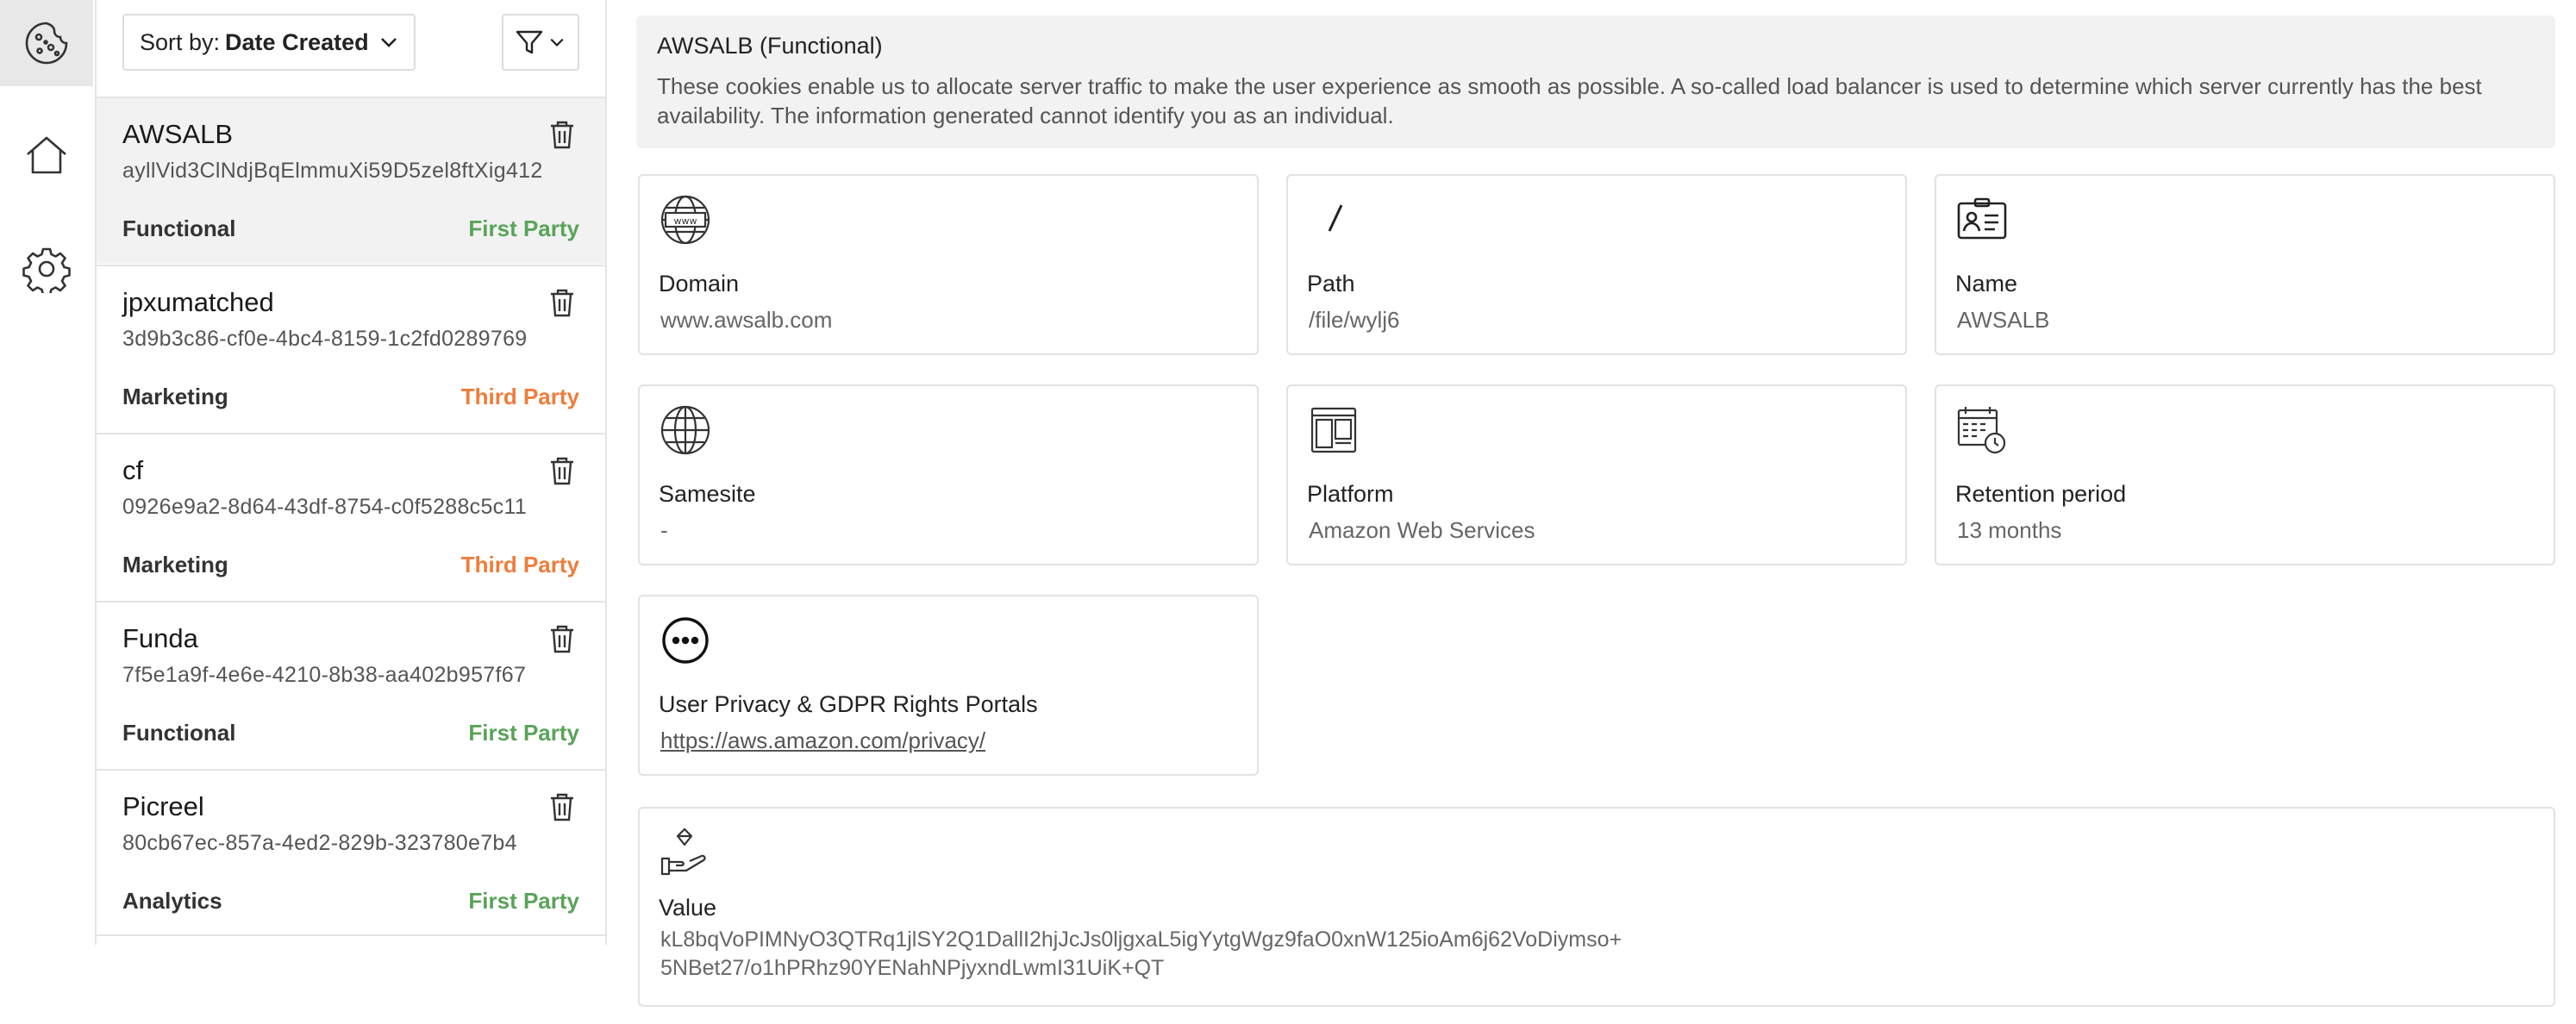 This screenshot has width=2576, height=1024. Describe the element at coordinates (1982, 218) in the screenshot. I see `id-card-icon` at that location.